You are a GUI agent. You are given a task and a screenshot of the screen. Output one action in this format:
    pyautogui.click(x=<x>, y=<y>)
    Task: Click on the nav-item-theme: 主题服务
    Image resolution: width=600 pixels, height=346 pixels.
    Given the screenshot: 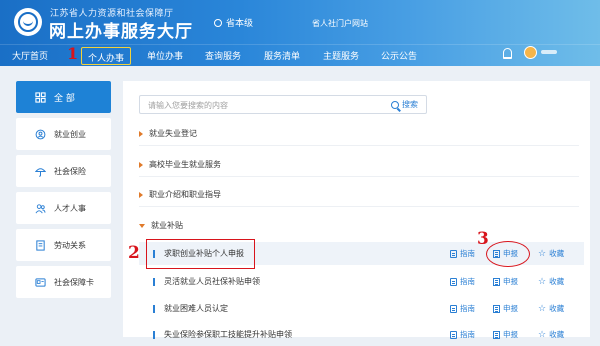 What is the action you would take?
    pyautogui.click(x=341, y=55)
    